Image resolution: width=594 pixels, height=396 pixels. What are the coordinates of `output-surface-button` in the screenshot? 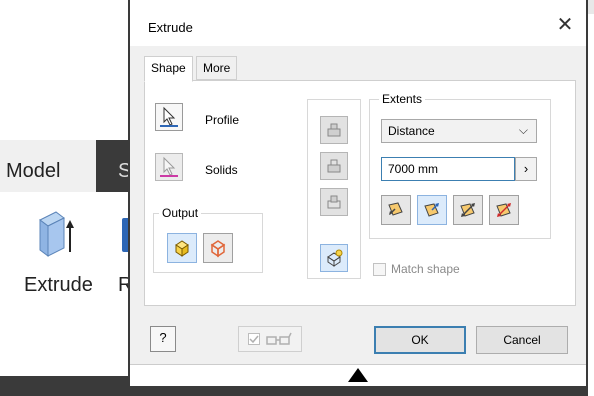 It's located at (218, 248).